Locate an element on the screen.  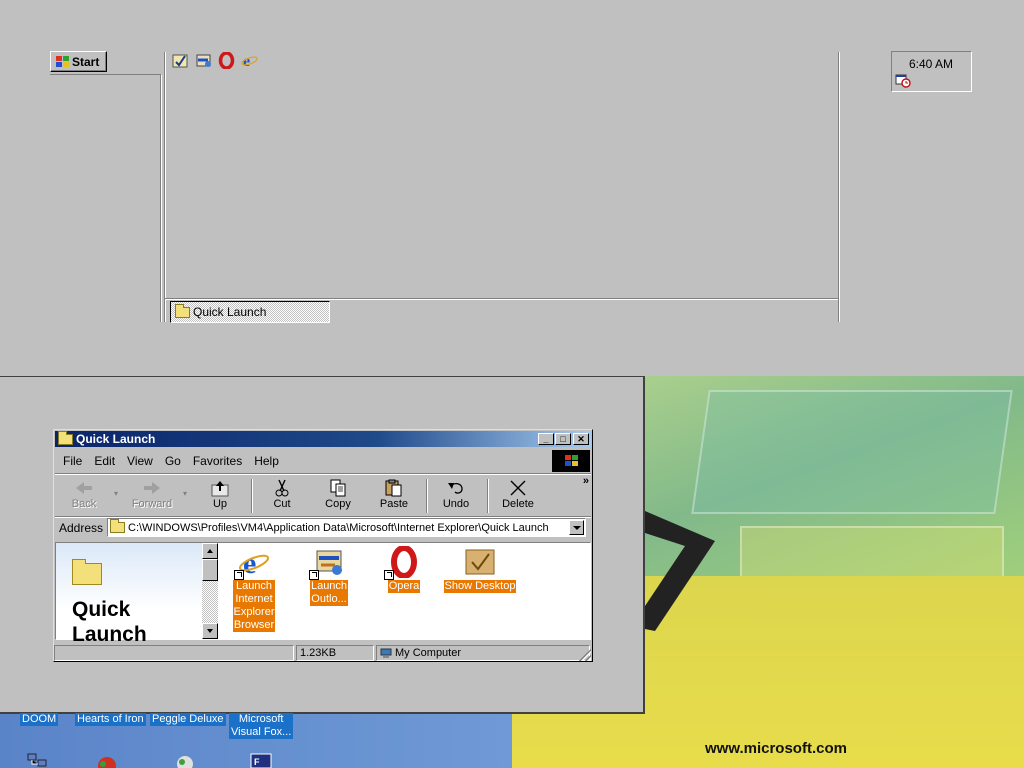
forward-button: Forward is located at coordinates (152, 495).